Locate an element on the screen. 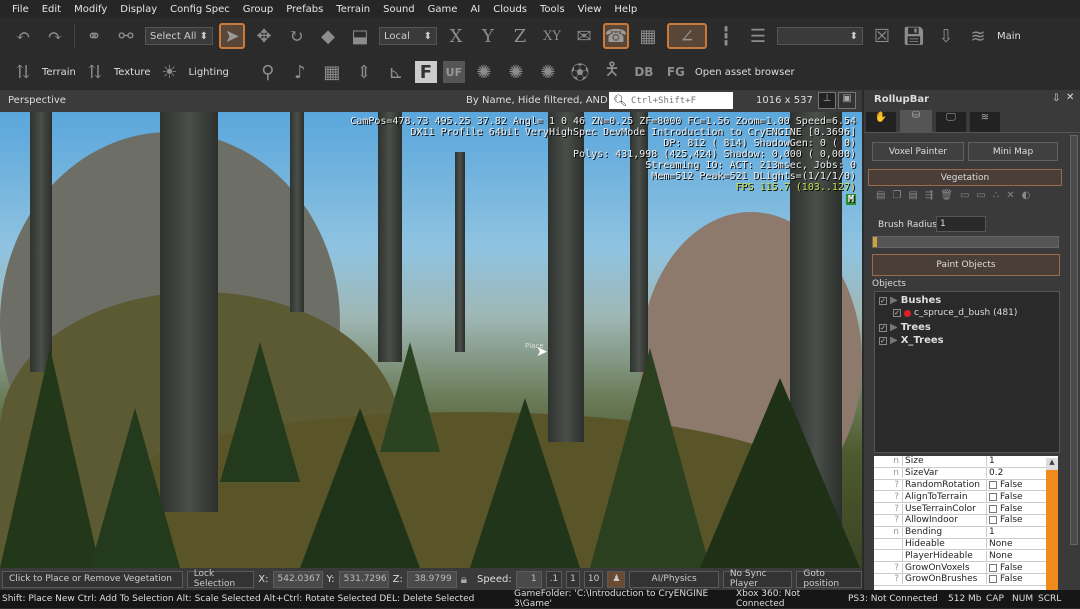 The width and height of the screenshot is (1080, 609). game-mode-icon: ♟ is located at coordinates (616, 579).